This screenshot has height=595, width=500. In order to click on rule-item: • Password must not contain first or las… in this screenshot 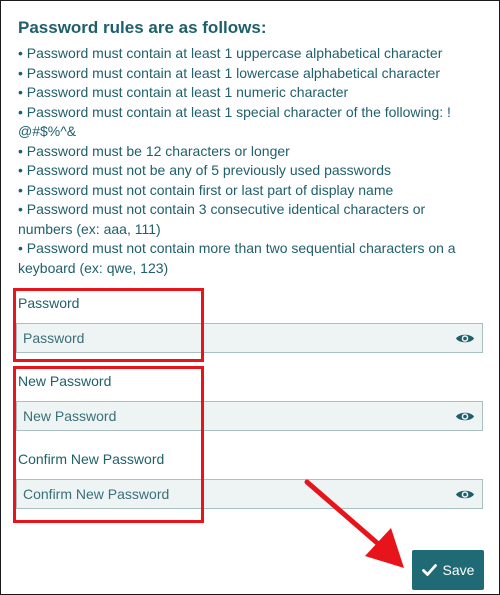, I will do `click(206, 189)`.